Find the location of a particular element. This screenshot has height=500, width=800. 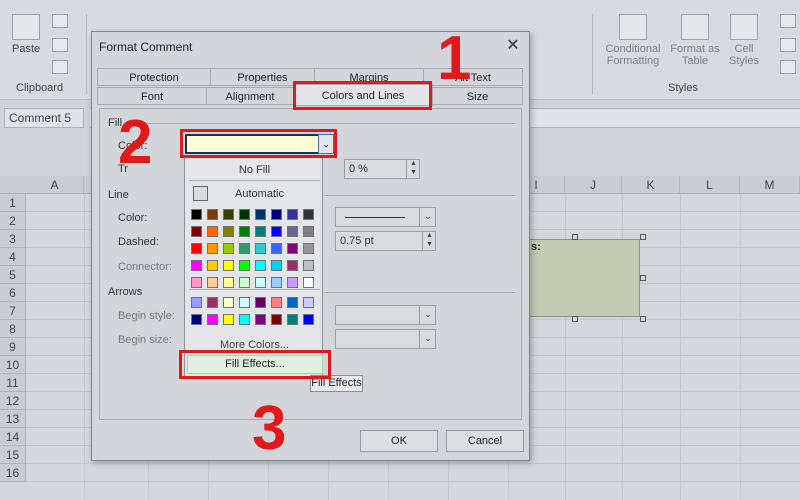

tab-alignment: Alignment is located at coordinates (250, 96).